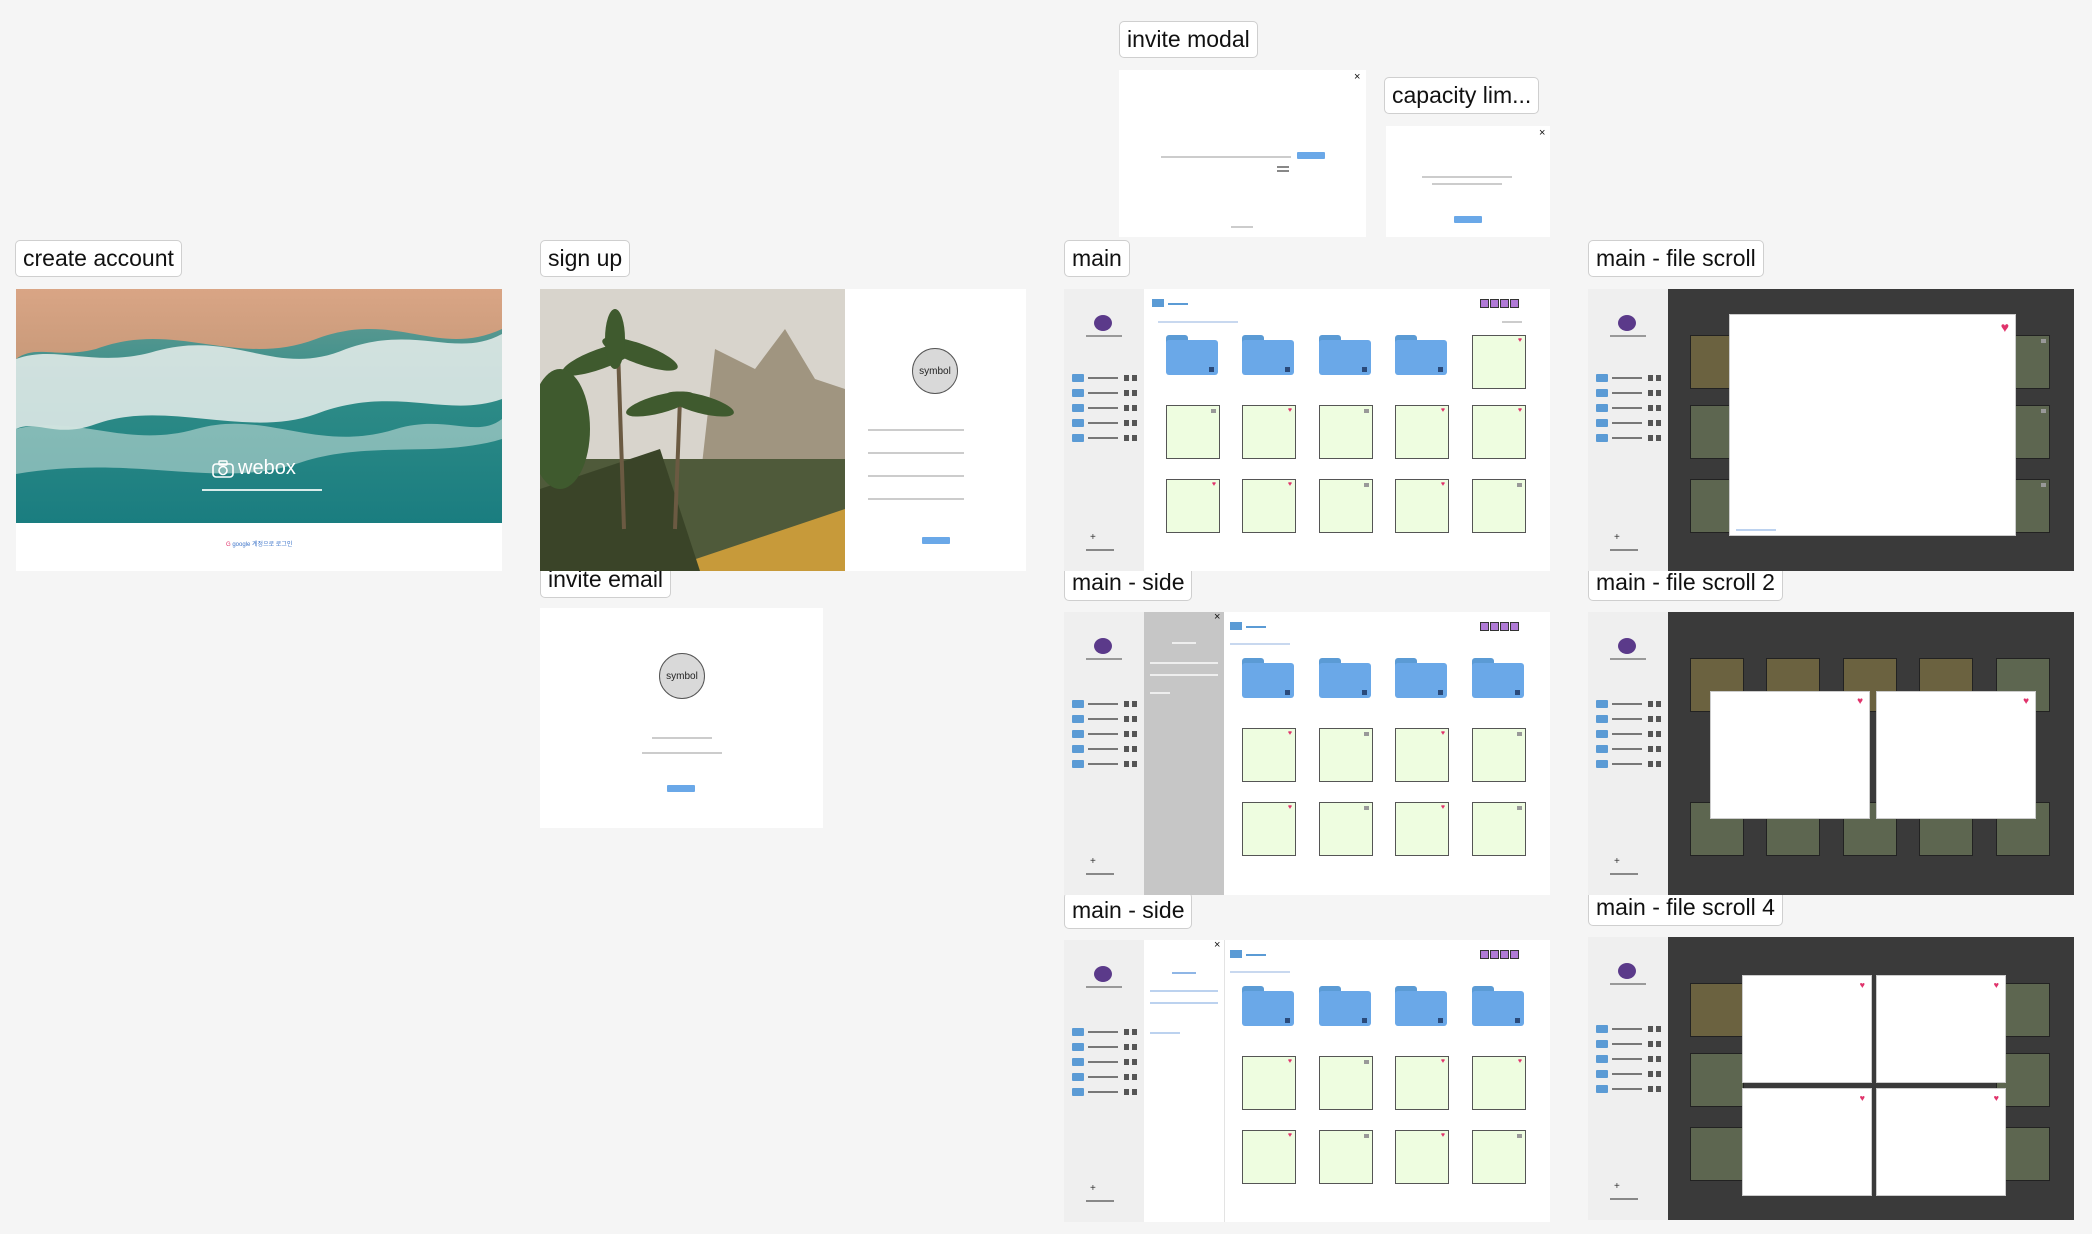 The width and height of the screenshot is (2092, 1234). I want to click on sort-select, so click(1512, 322).